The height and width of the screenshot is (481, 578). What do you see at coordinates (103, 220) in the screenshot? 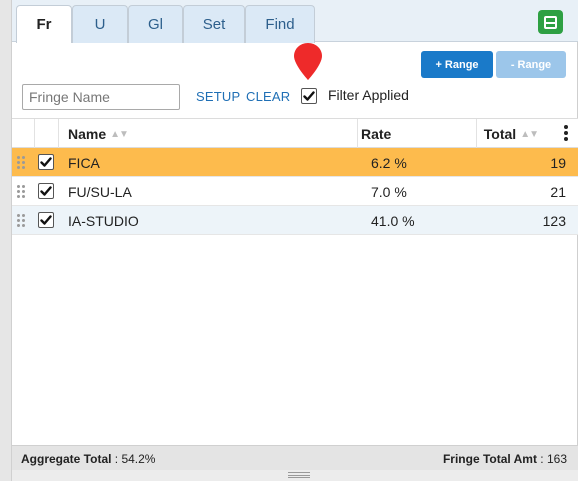
I see `row-name: IA-STUDIO` at bounding box center [103, 220].